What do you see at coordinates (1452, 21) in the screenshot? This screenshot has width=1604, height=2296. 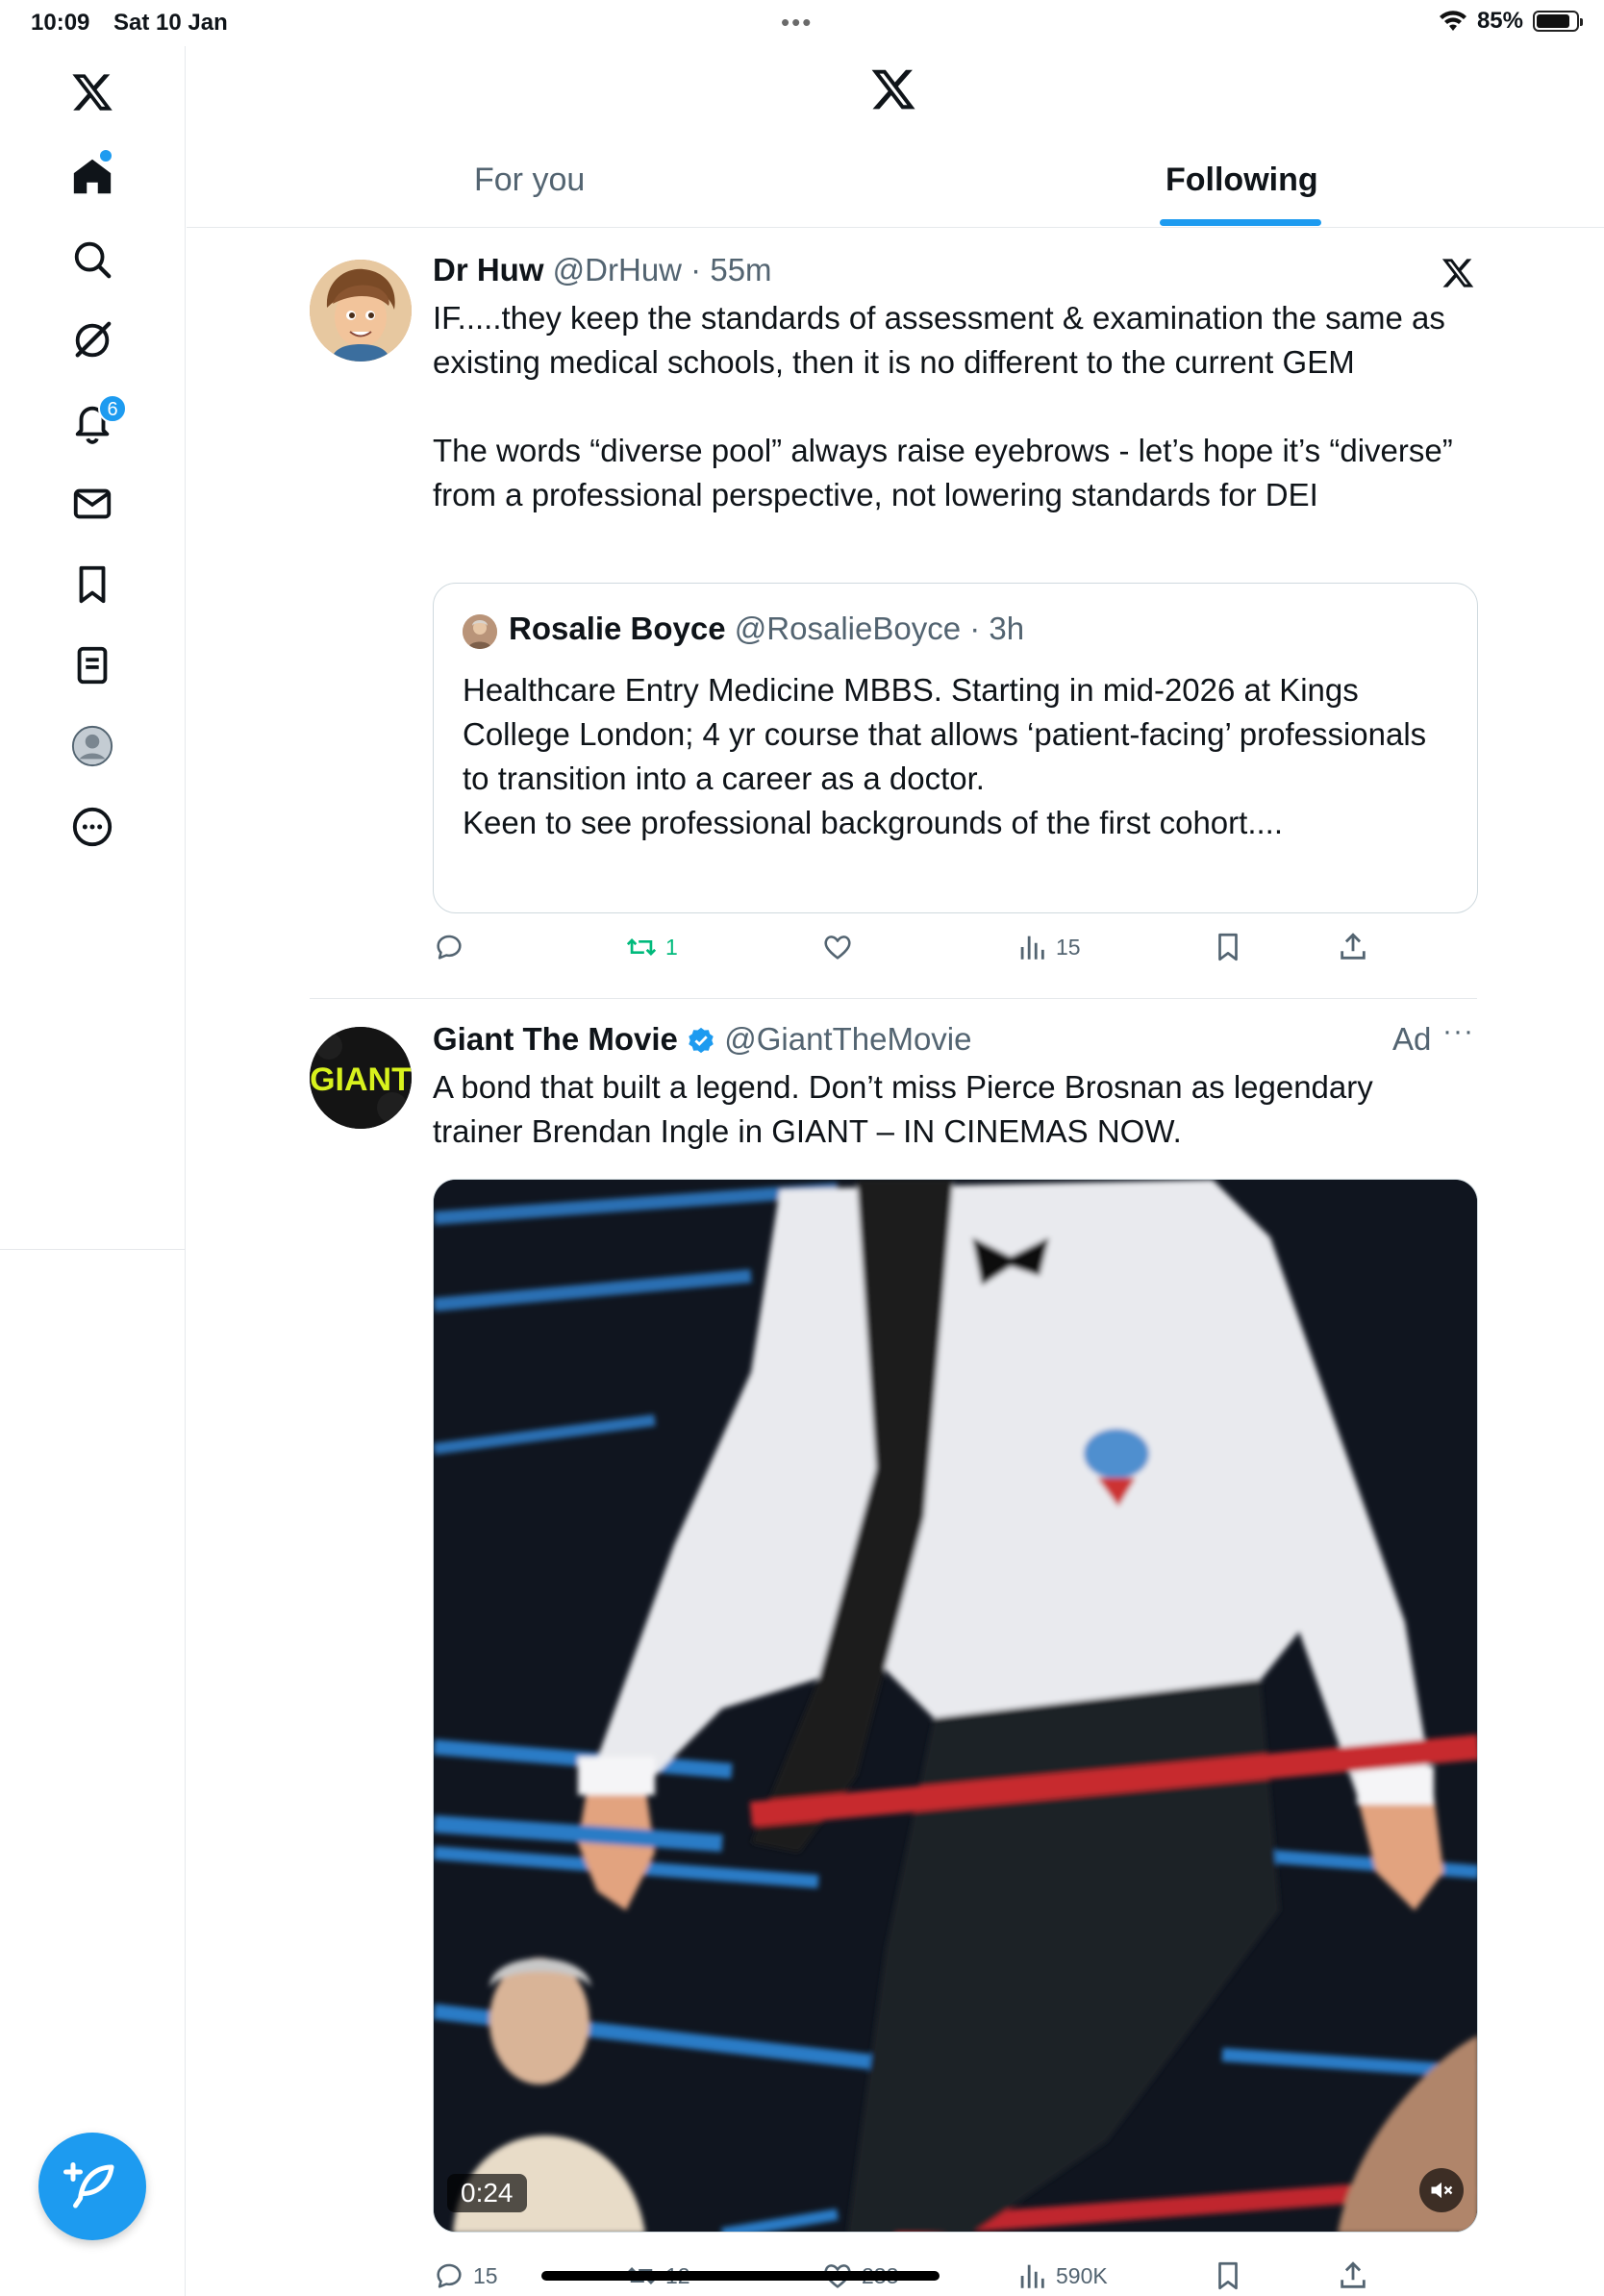 I see `wifi-icon` at bounding box center [1452, 21].